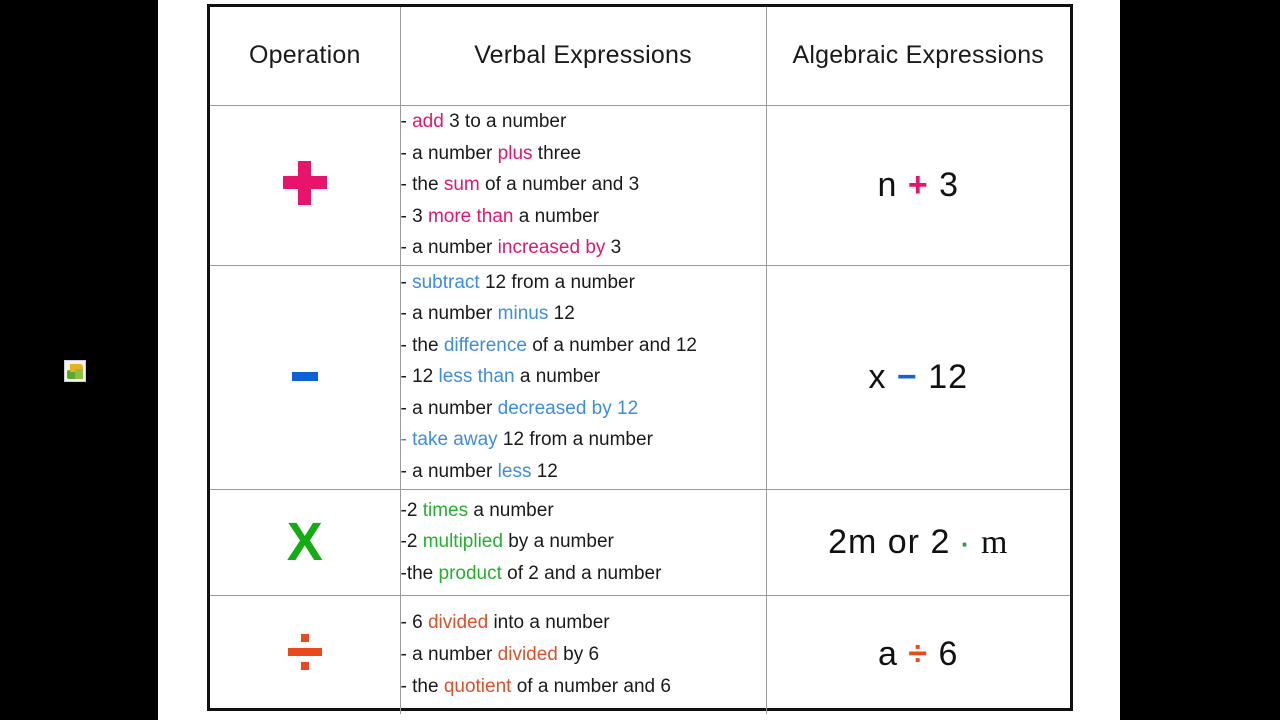 The width and height of the screenshot is (1280, 720). What do you see at coordinates (948, 654) in the screenshot?
I see `algebraic-operand-right: 6` at bounding box center [948, 654].